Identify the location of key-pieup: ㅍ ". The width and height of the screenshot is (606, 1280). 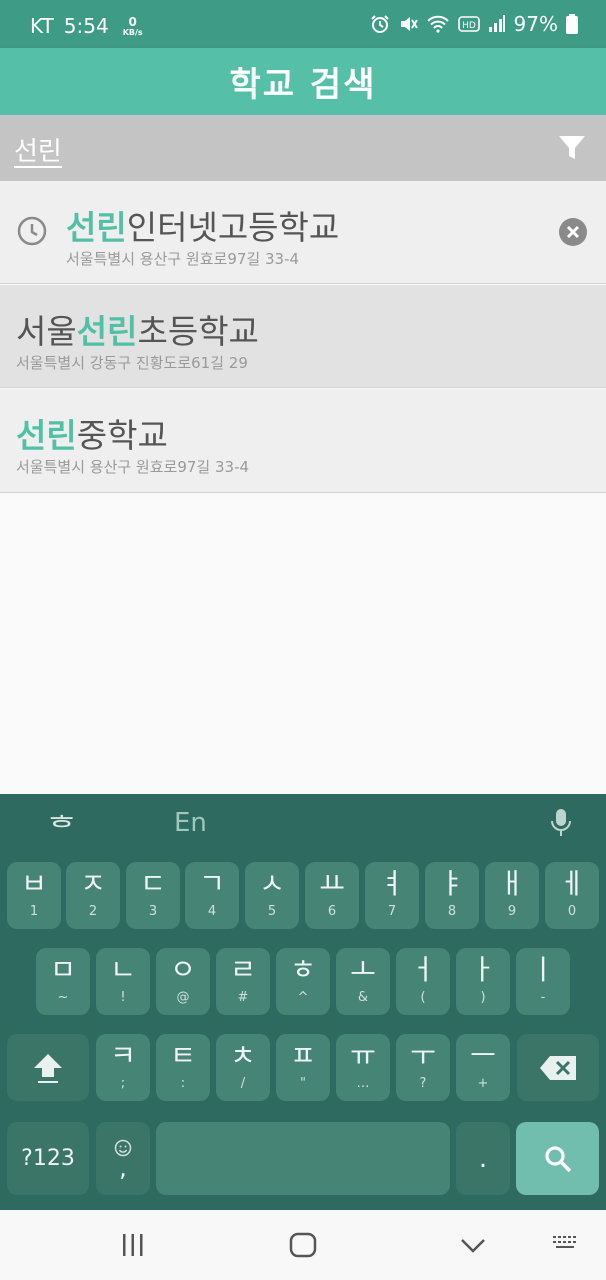
(303, 1067).